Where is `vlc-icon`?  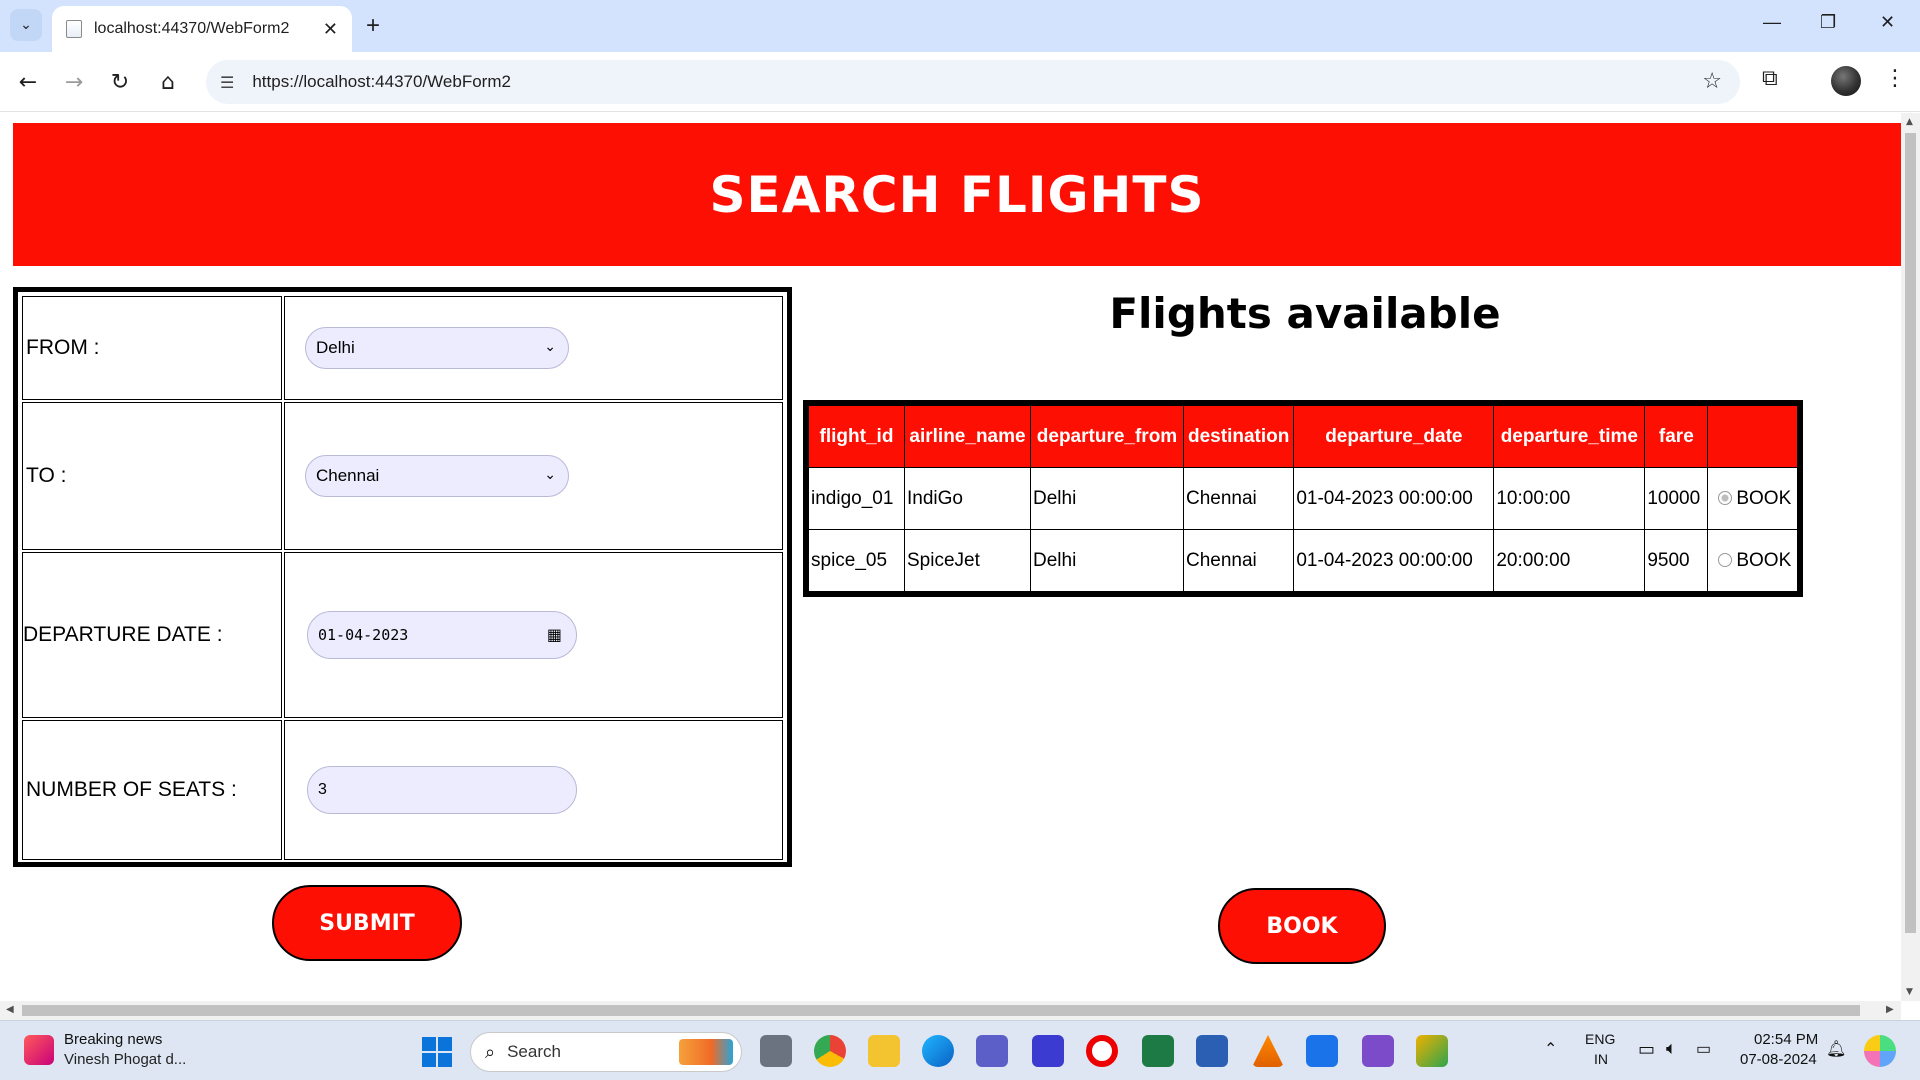
vlc-icon is located at coordinates (1268, 1051).